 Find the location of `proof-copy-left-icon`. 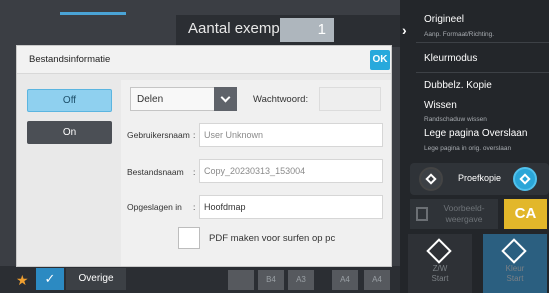

proof-copy-left-icon is located at coordinates (431, 179).